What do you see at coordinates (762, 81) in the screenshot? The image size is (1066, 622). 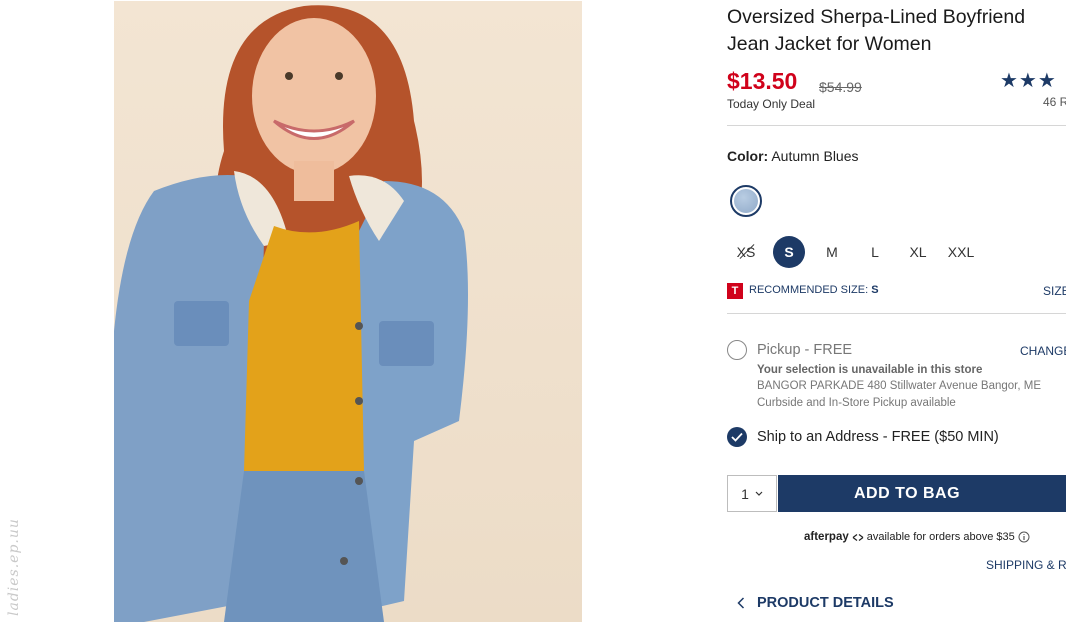 I see `sale-price: $13.50` at bounding box center [762, 81].